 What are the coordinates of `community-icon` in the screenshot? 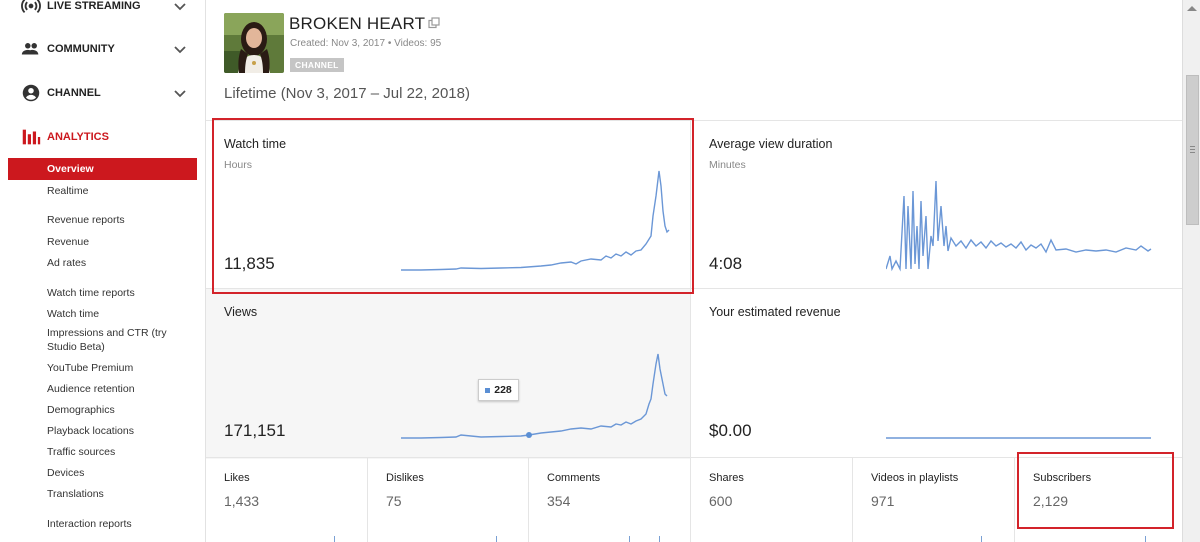 It's located at (30, 49).